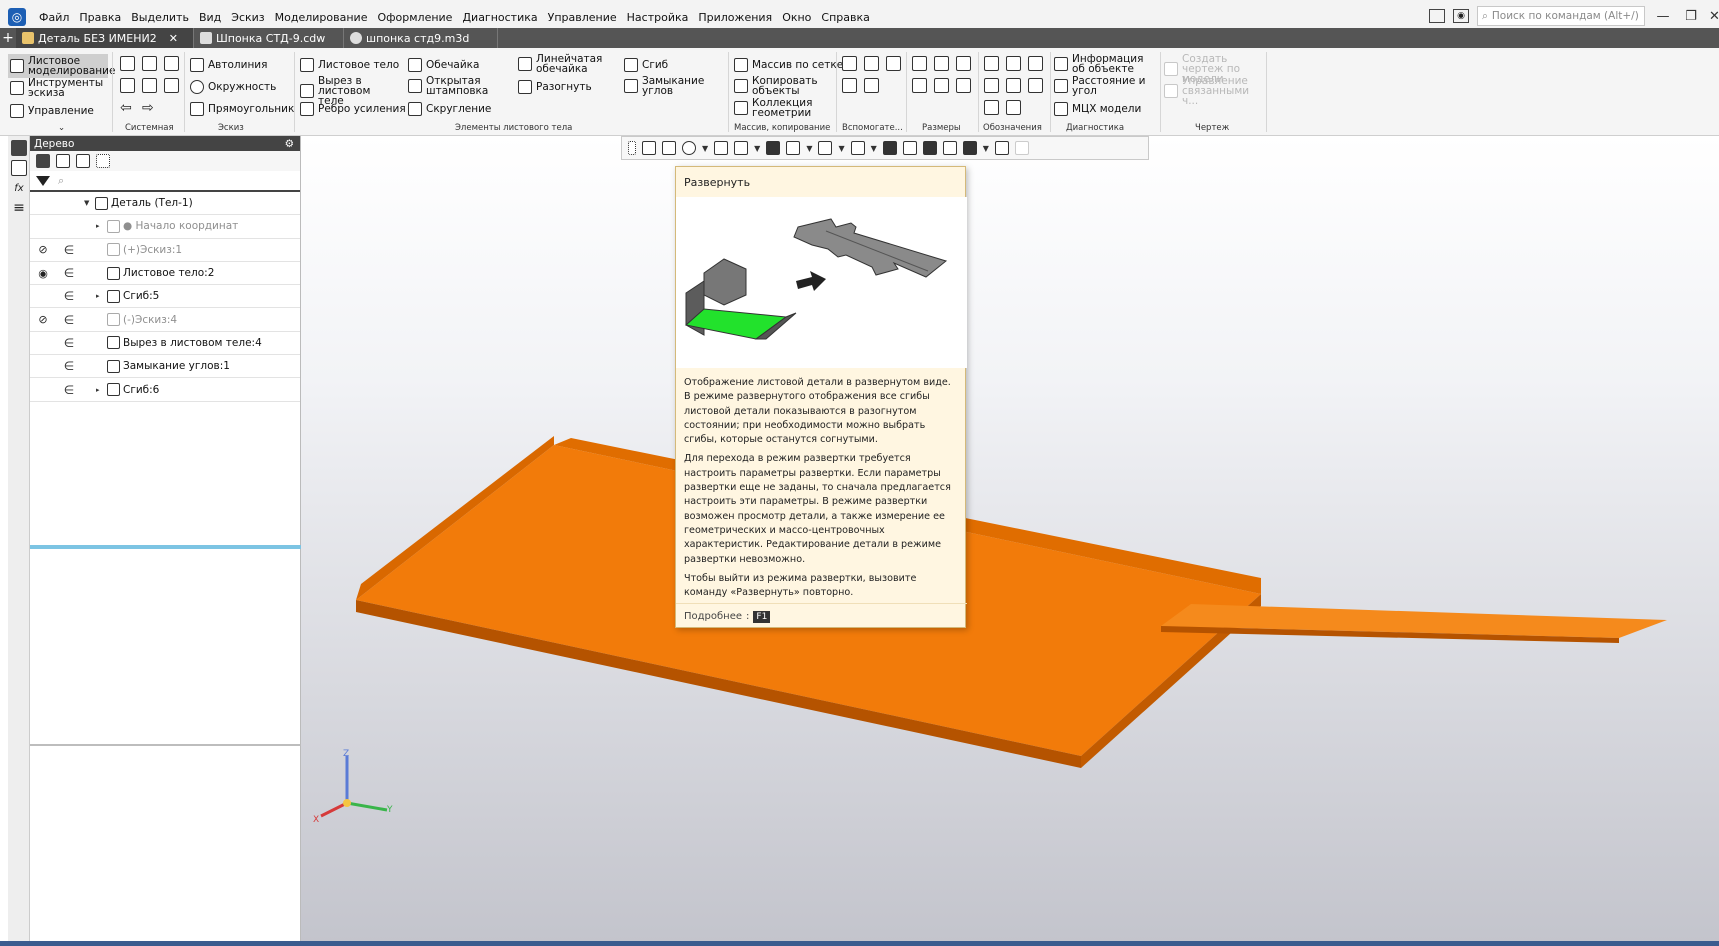 The image size is (1719, 946). What do you see at coordinates (871, 85) in the screenshot?
I see `point-icon` at bounding box center [871, 85].